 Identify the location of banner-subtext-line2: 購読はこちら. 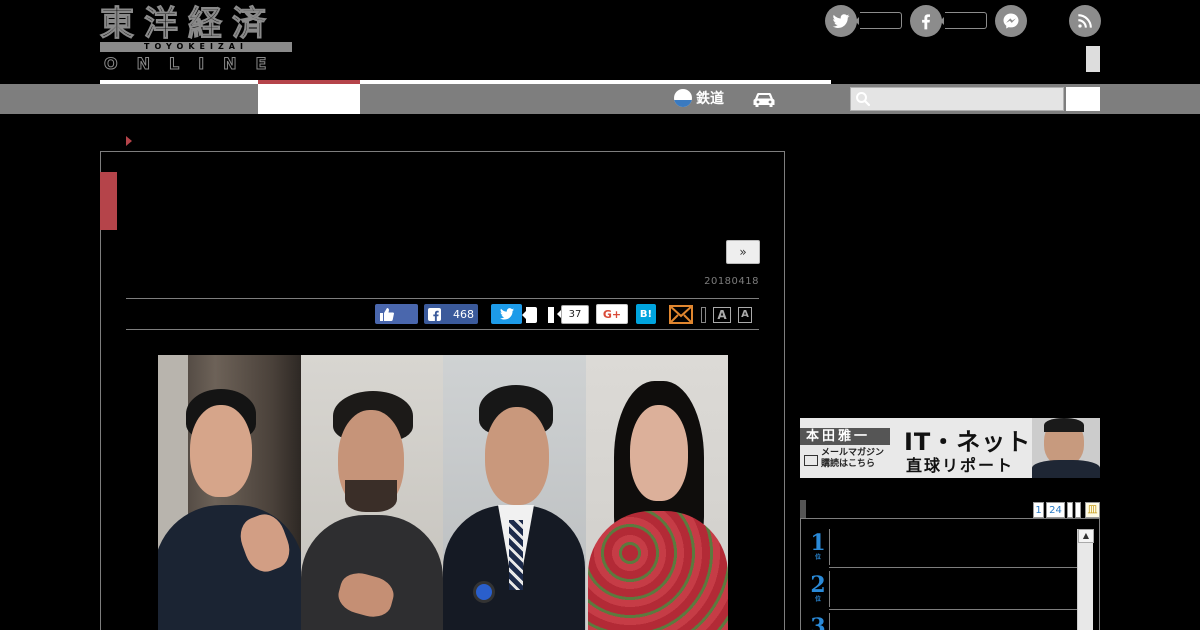
(848, 464).